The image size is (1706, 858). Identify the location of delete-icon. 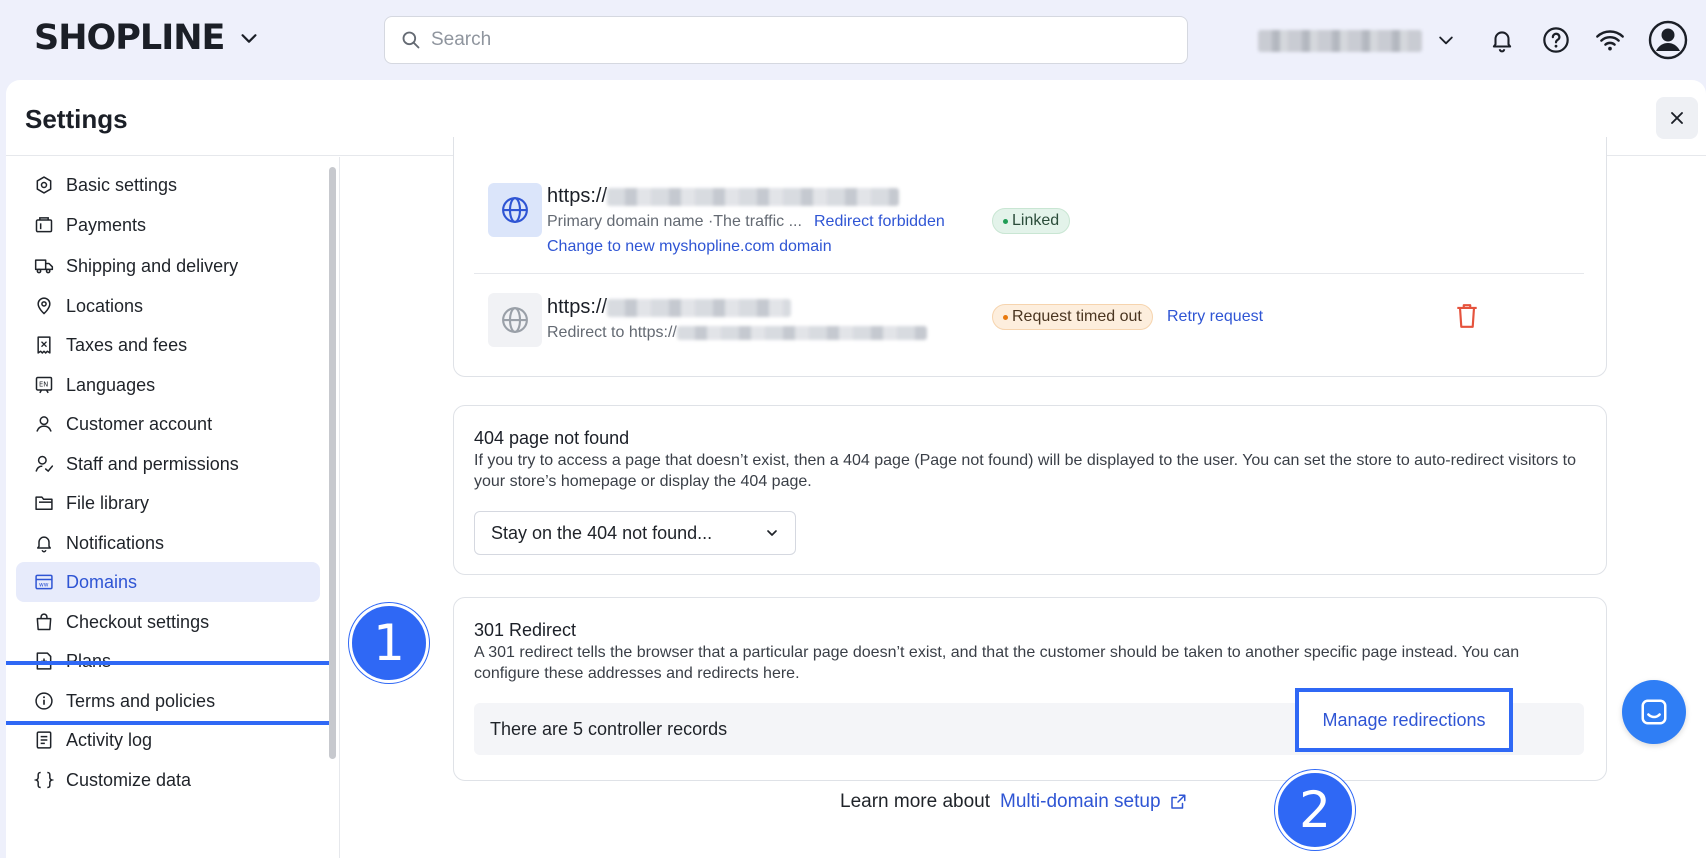
(1467, 316).